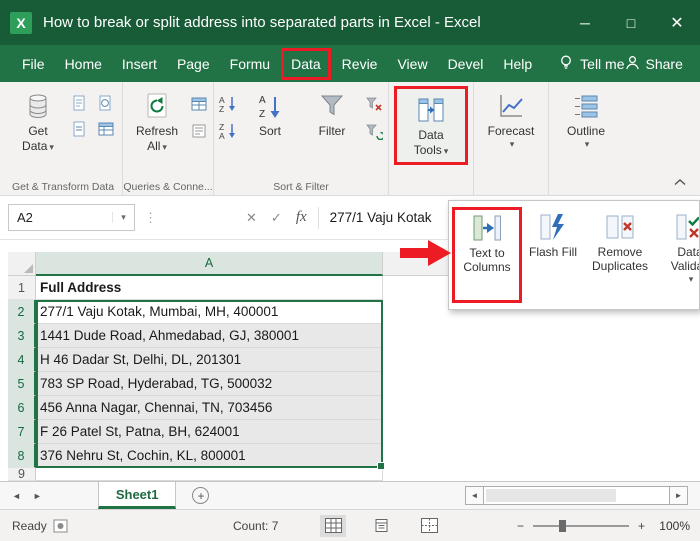 This screenshot has width=700, height=541. Describe the element at coordinates (71, 217) in the screenshot. I see `name-box: A2 ▾` at that location.